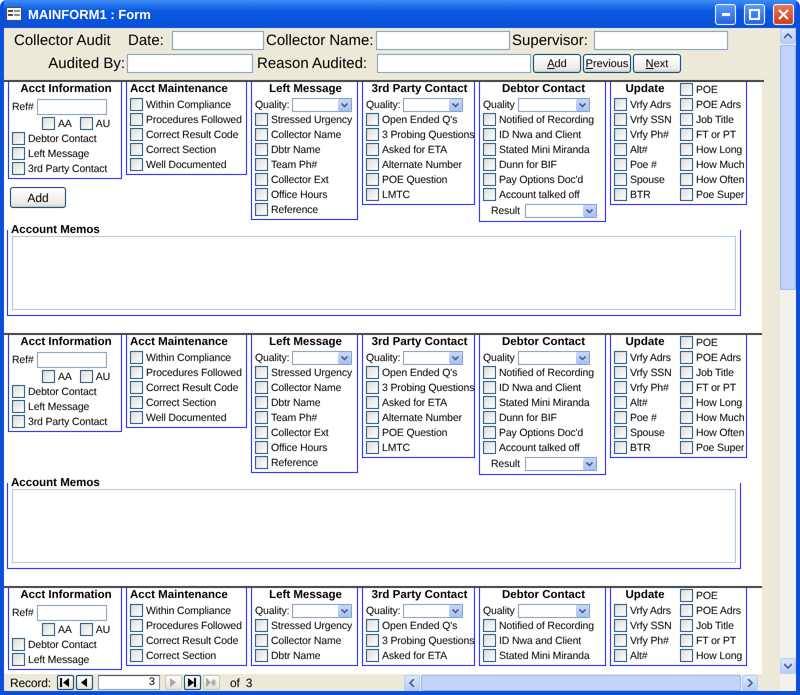  What do you see at coordinates (422, 164) in the screenshot?
I see `checkbox-label: Alternate Number` at bounding box center [422, 164].